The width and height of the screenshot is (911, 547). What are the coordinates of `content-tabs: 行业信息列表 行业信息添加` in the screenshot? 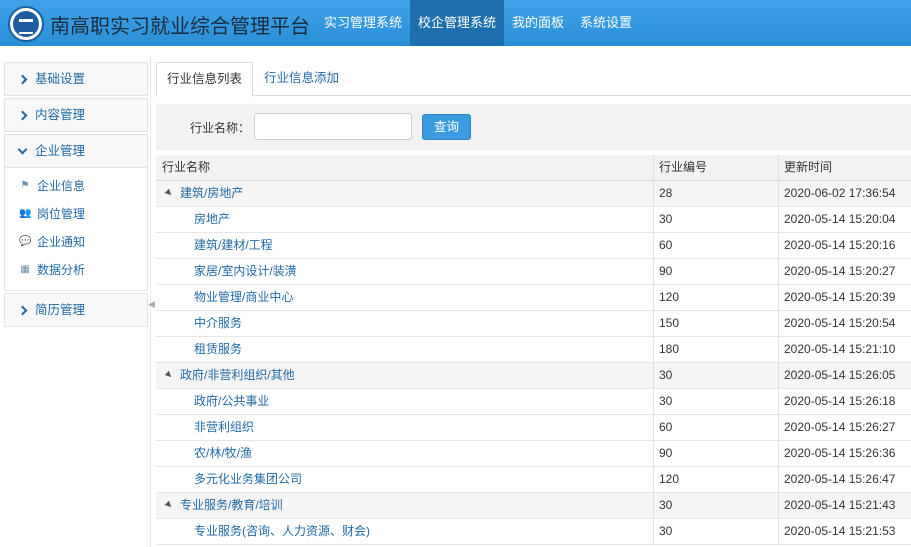 It's located at (533, 79).